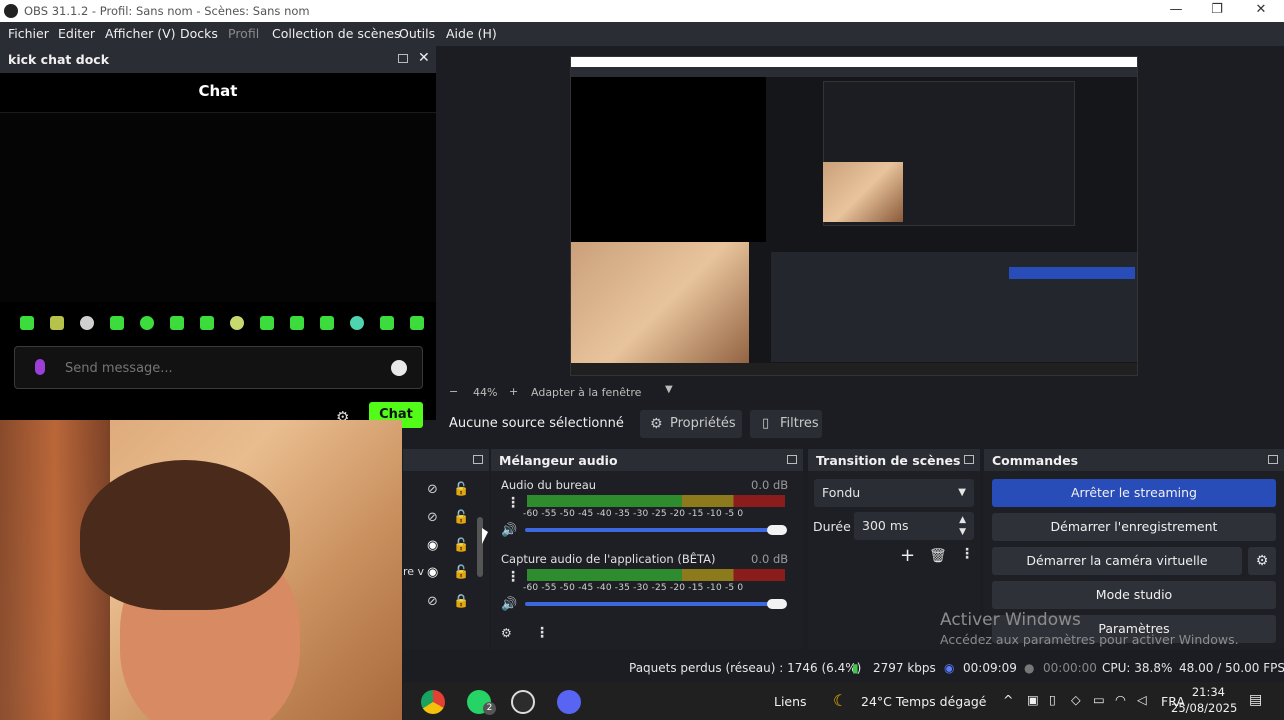 The height and width of the screenshot is (720, 1284). I want to click on emoji-icon, so click(399, 368).